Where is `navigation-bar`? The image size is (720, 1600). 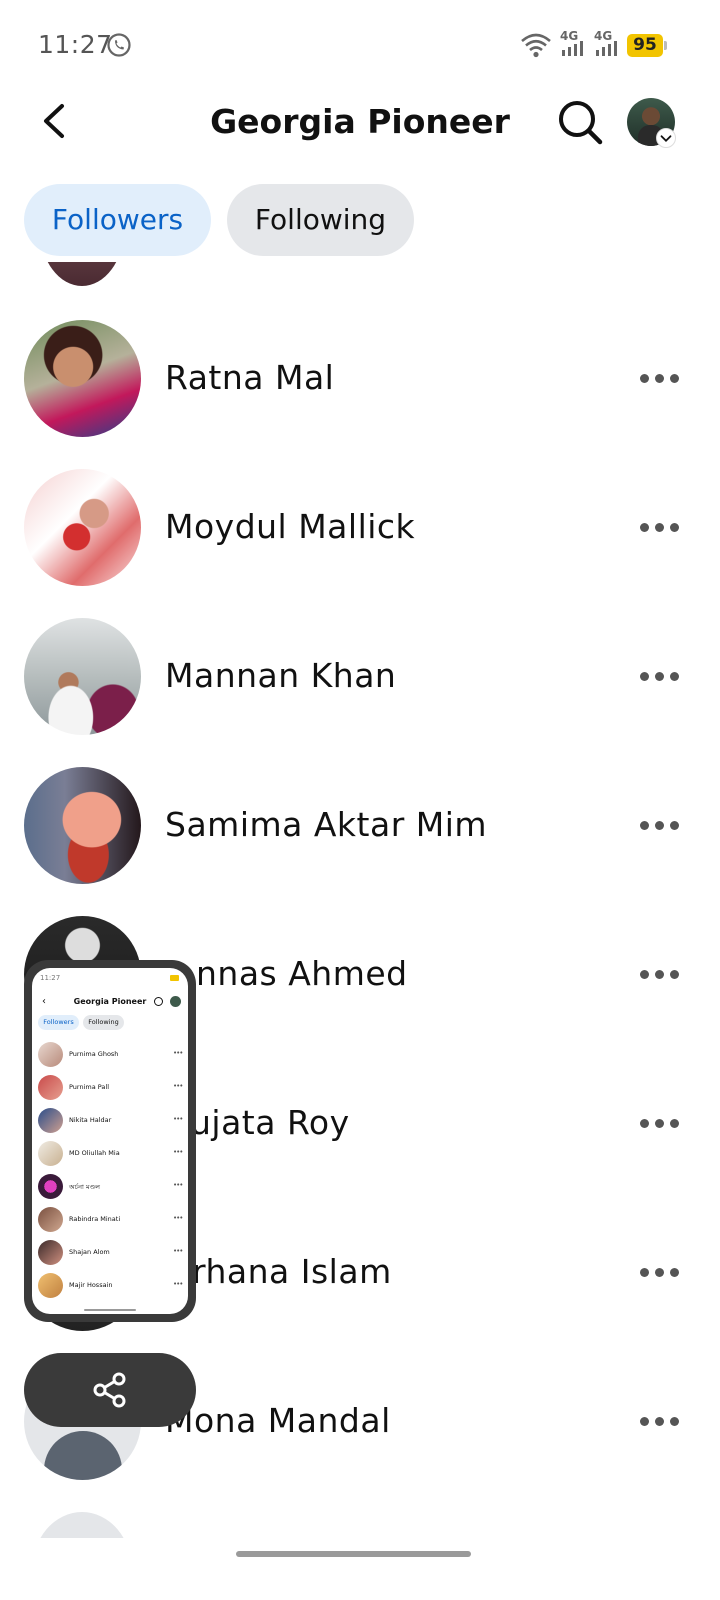 navigation-bar is located at coordinates (360, 1569).